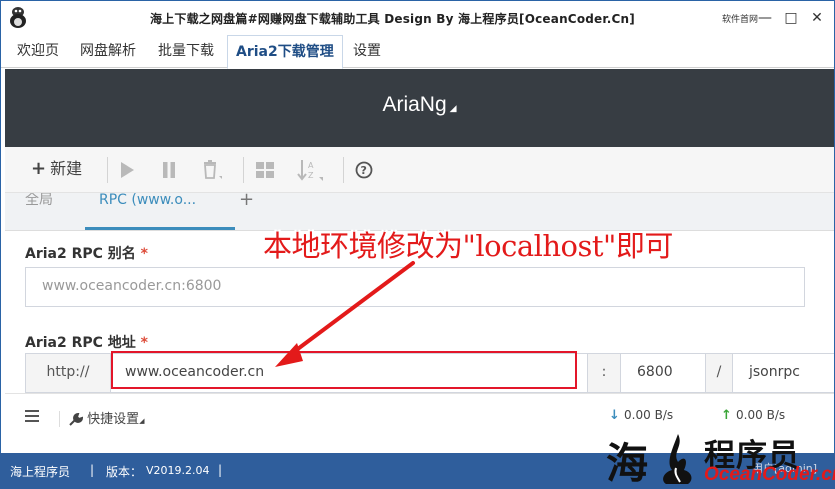 The image size is (835, 489). Describe the element at coordinates (76, 419) in the screenshot. I see `wrench-icon` at that location.